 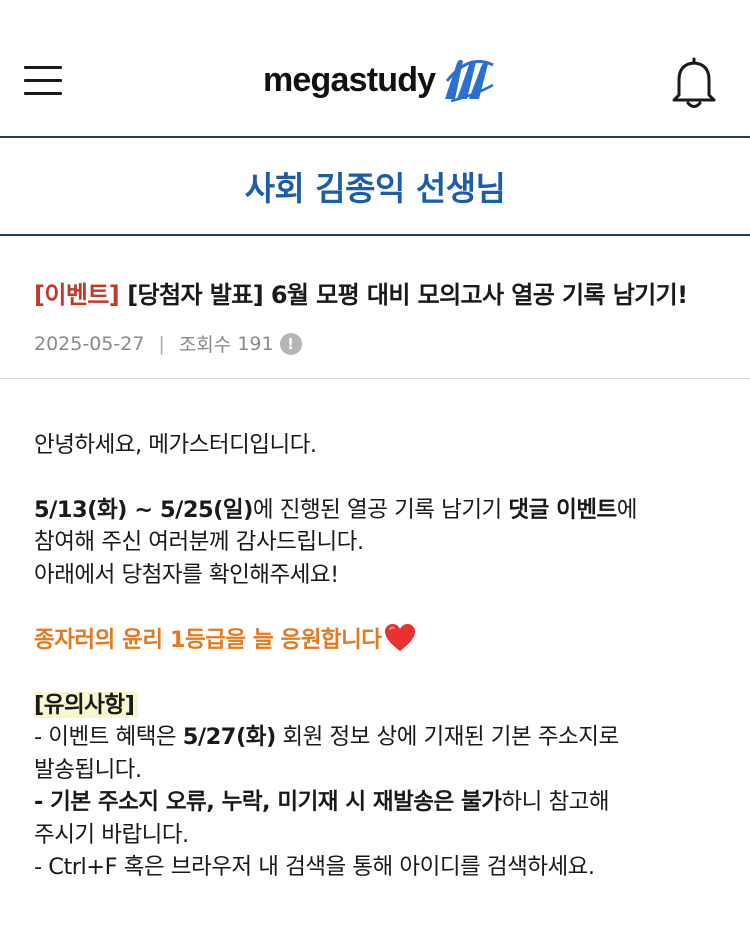 I want to click on logo-text: megastudy, so click(x=349, y=79).